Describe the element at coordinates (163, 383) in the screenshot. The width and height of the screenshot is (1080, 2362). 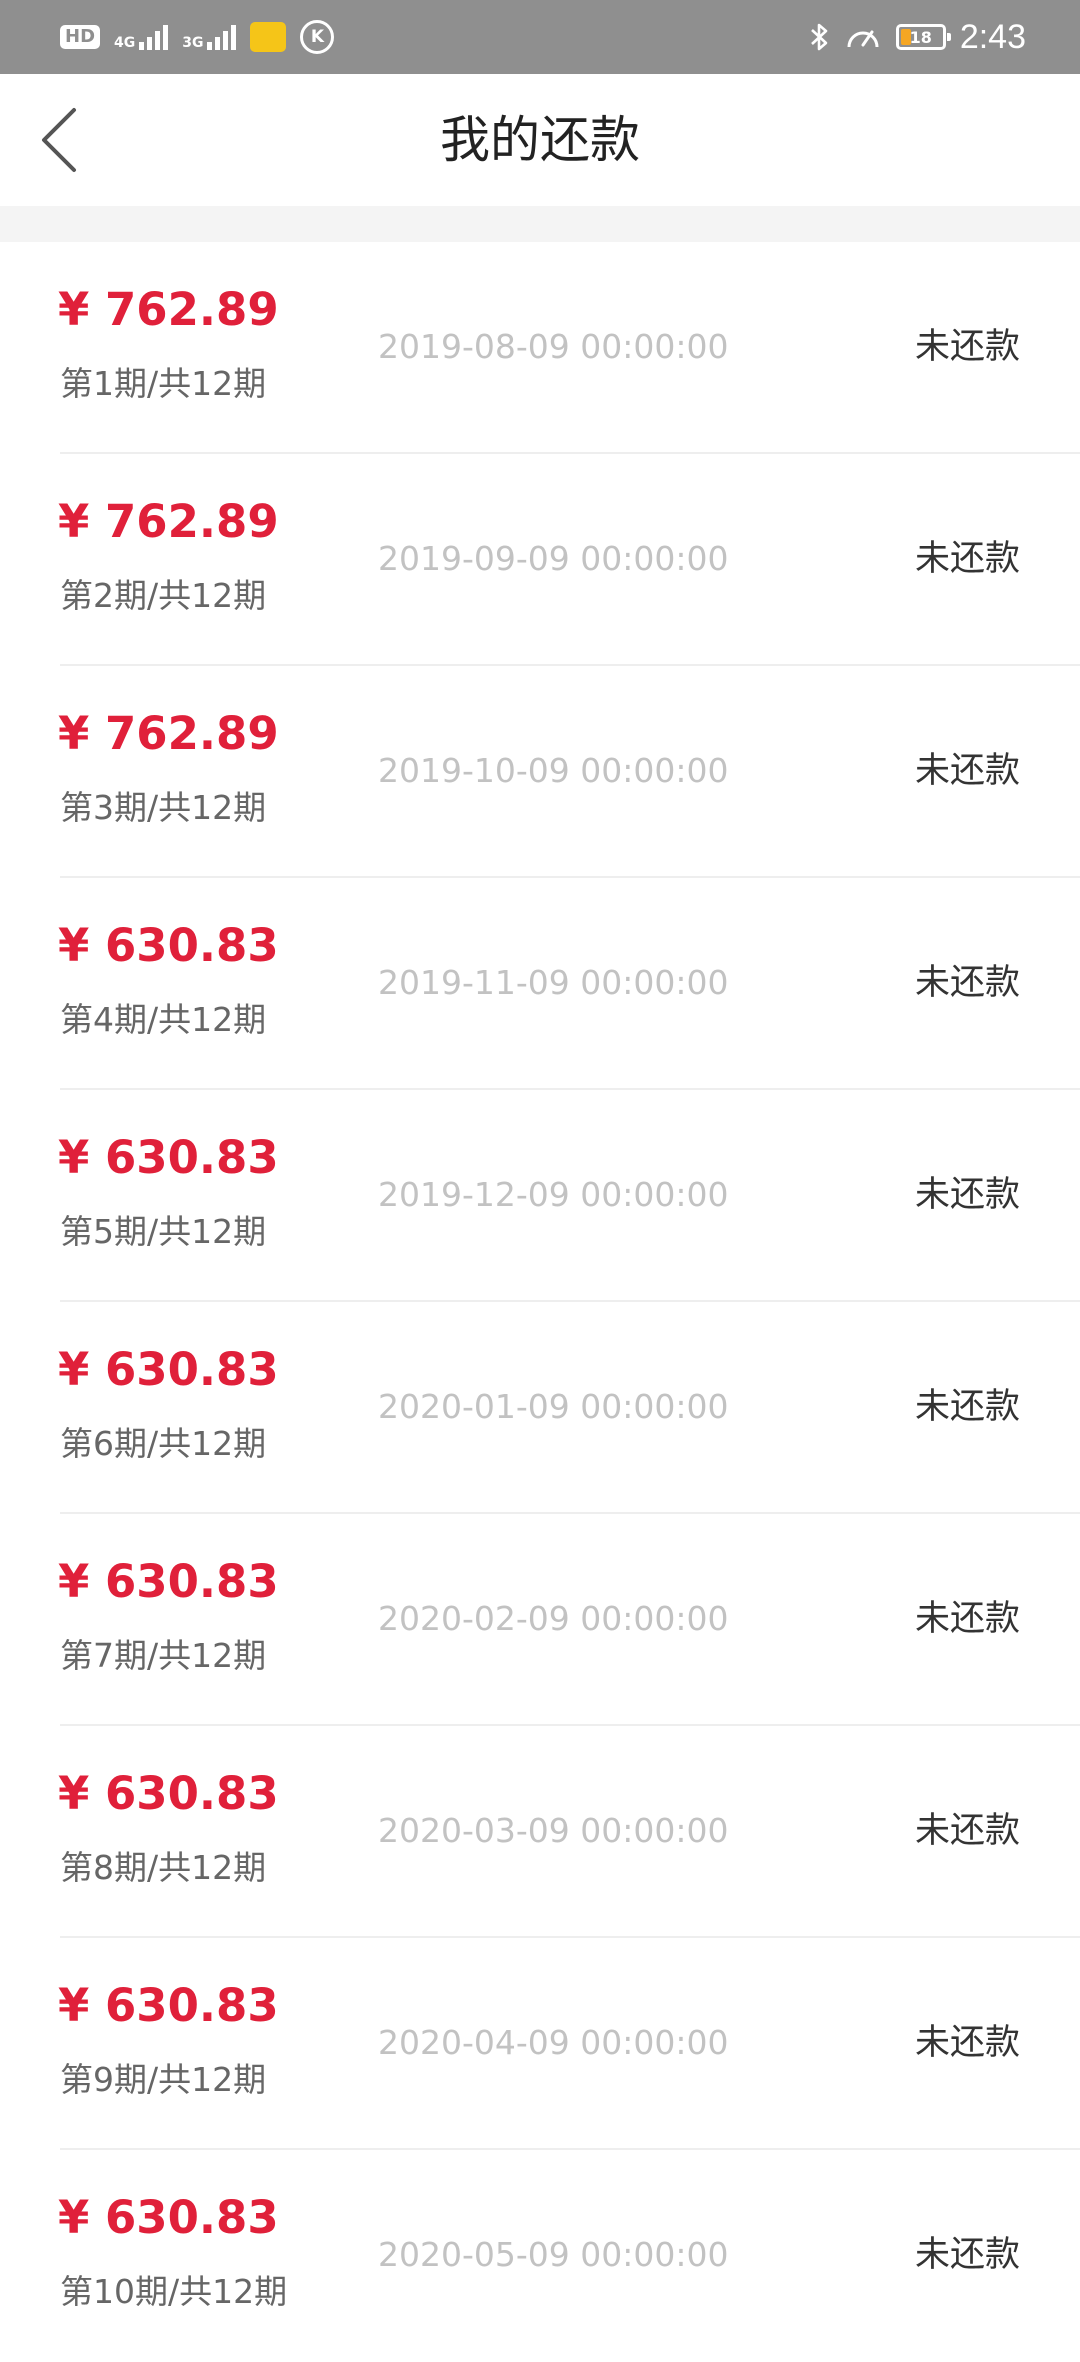
I see `repayment-period: 第1期/共12期` at that location.